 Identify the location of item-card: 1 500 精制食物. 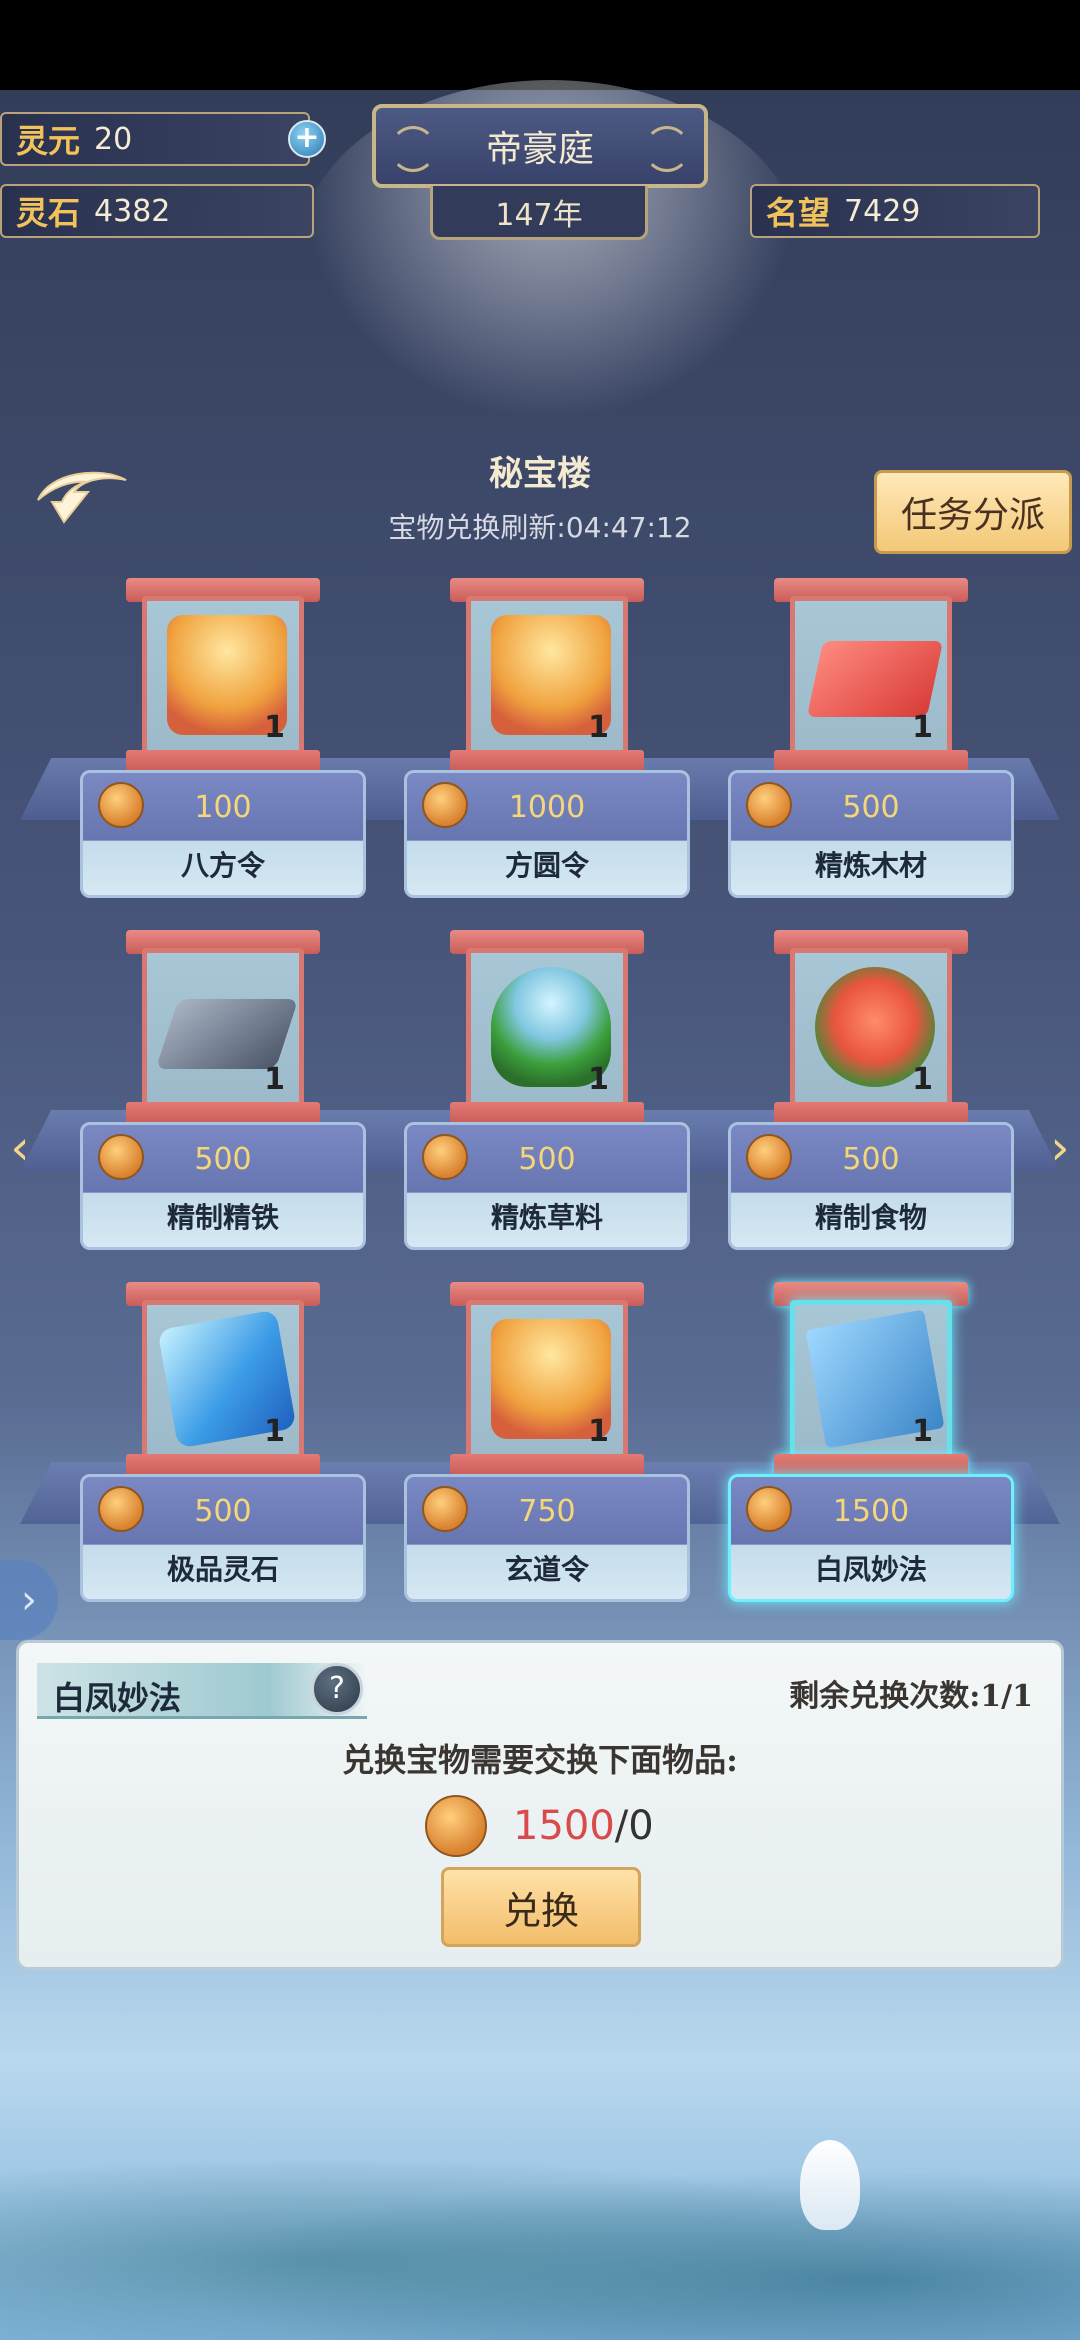
(871, 1090).